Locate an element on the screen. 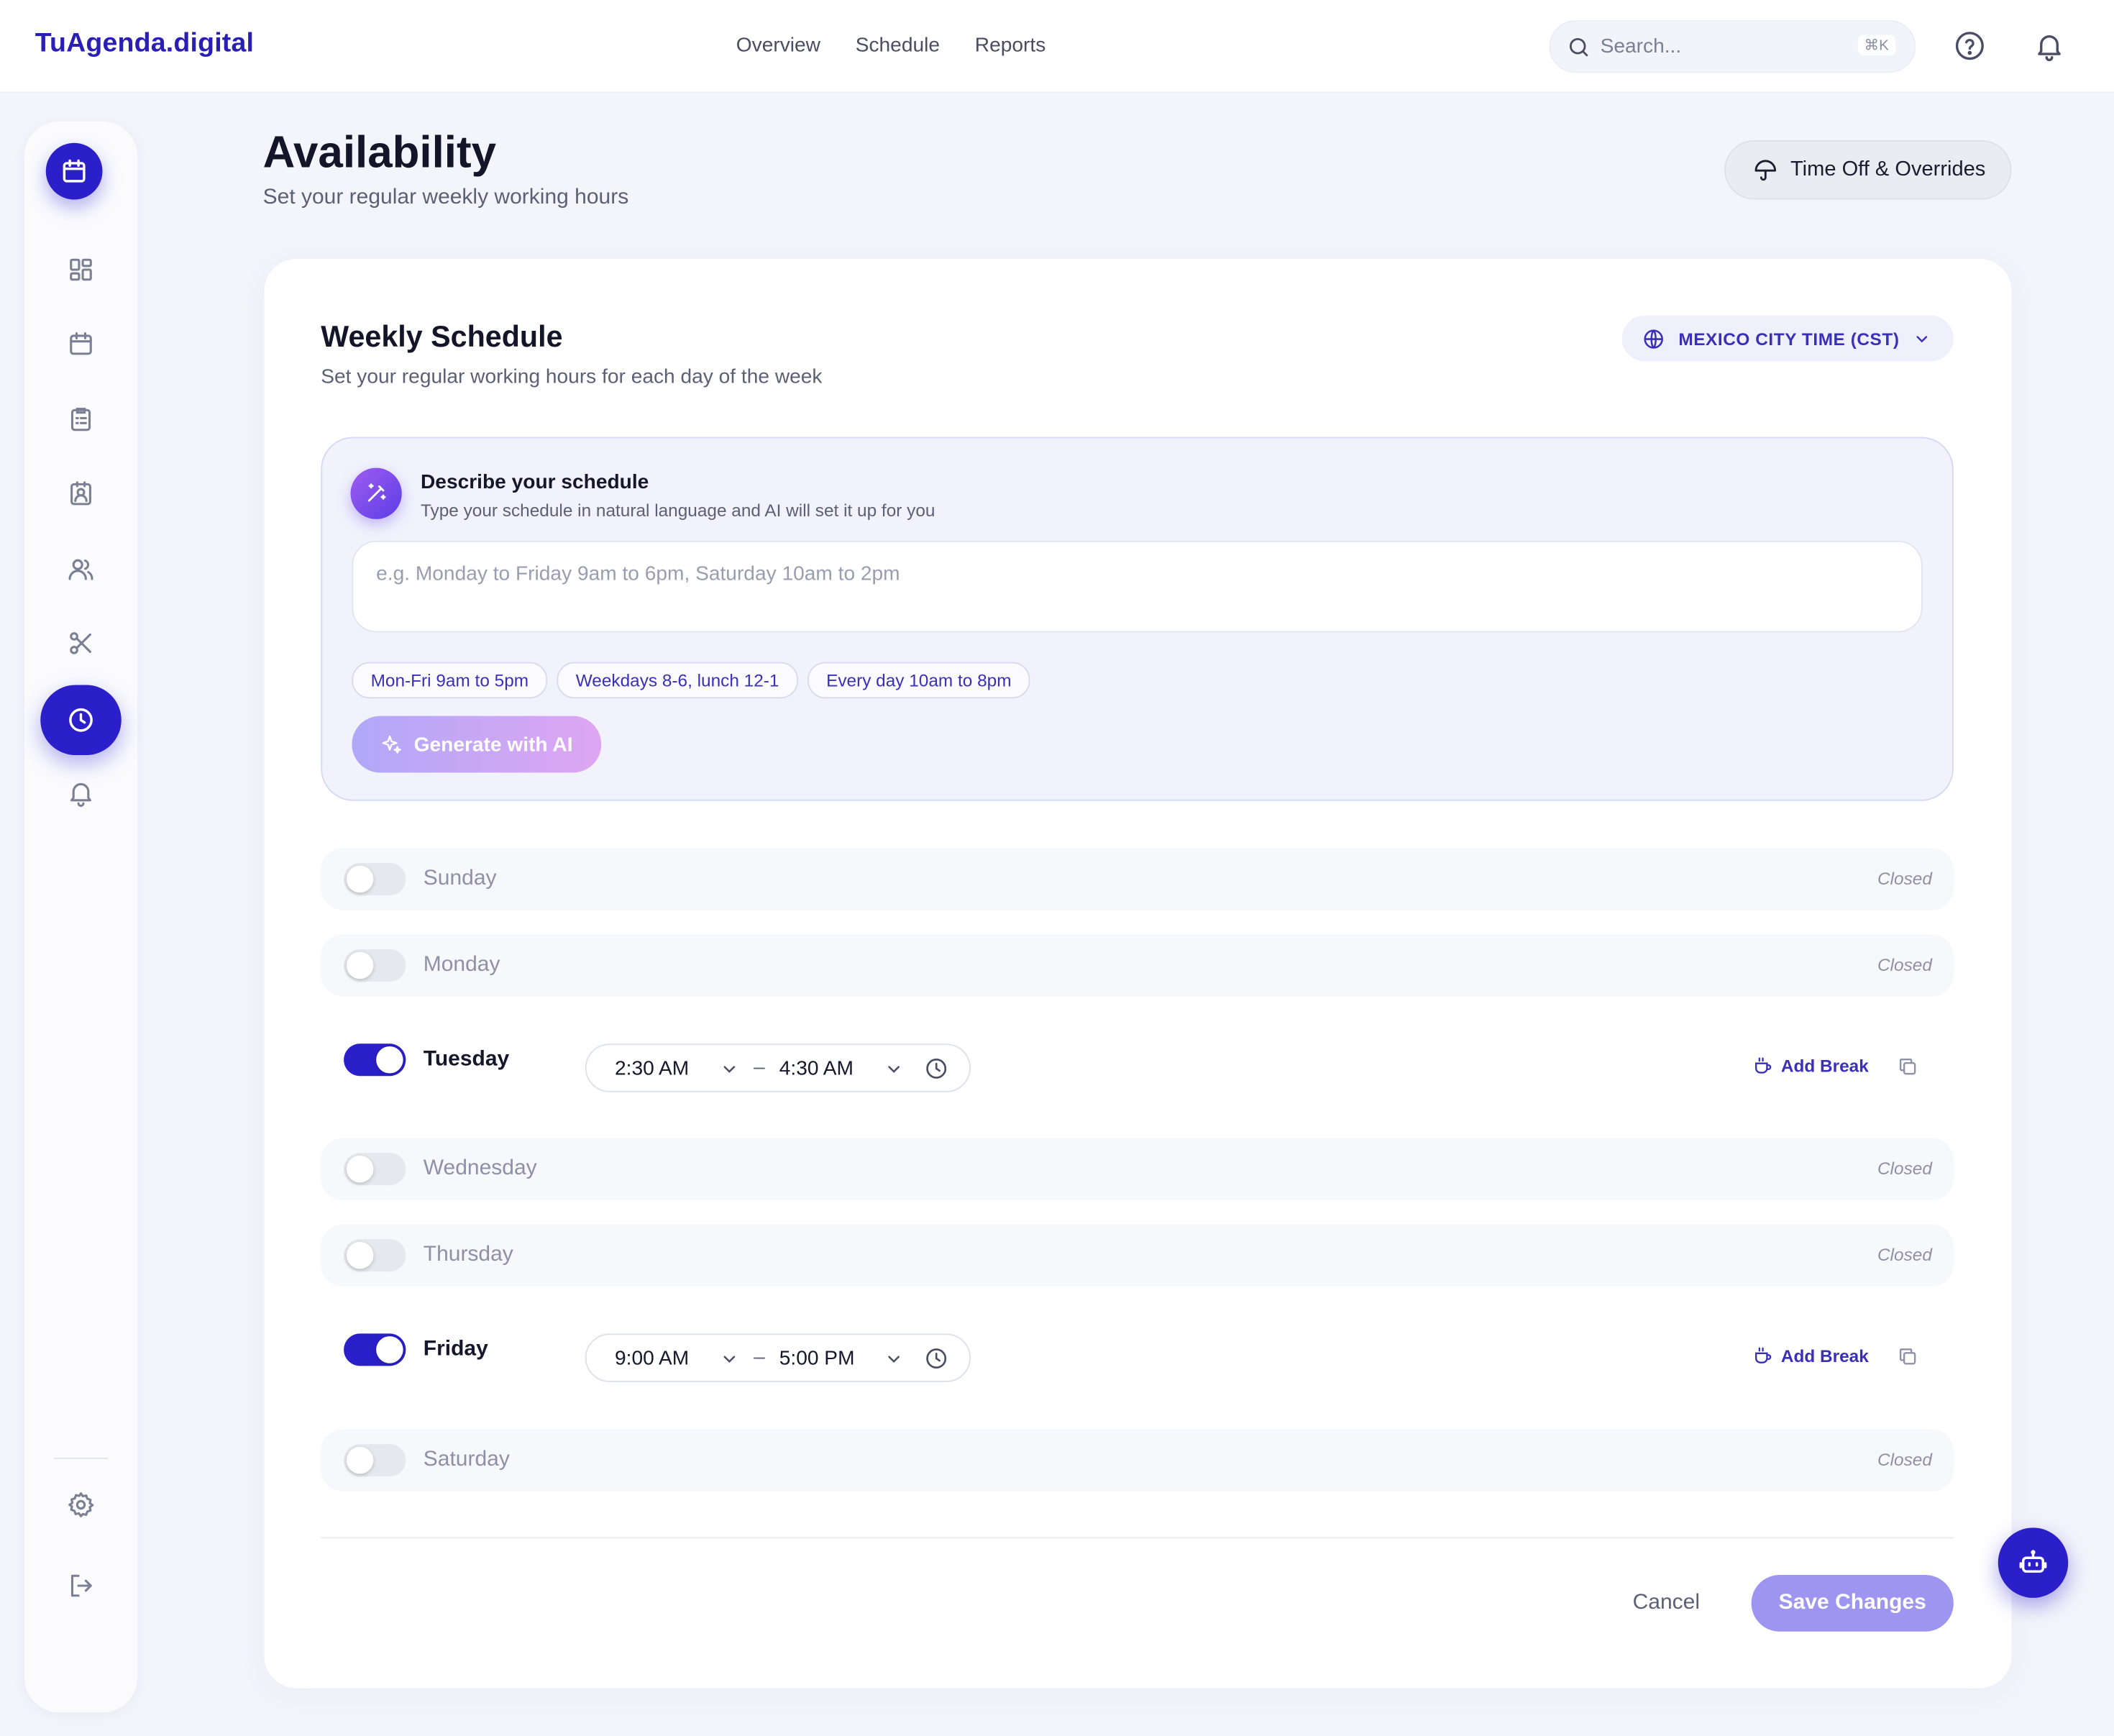 This screenshot has height=1736, width=2114. day-name: Friday is located at coordinates (455, 1349).